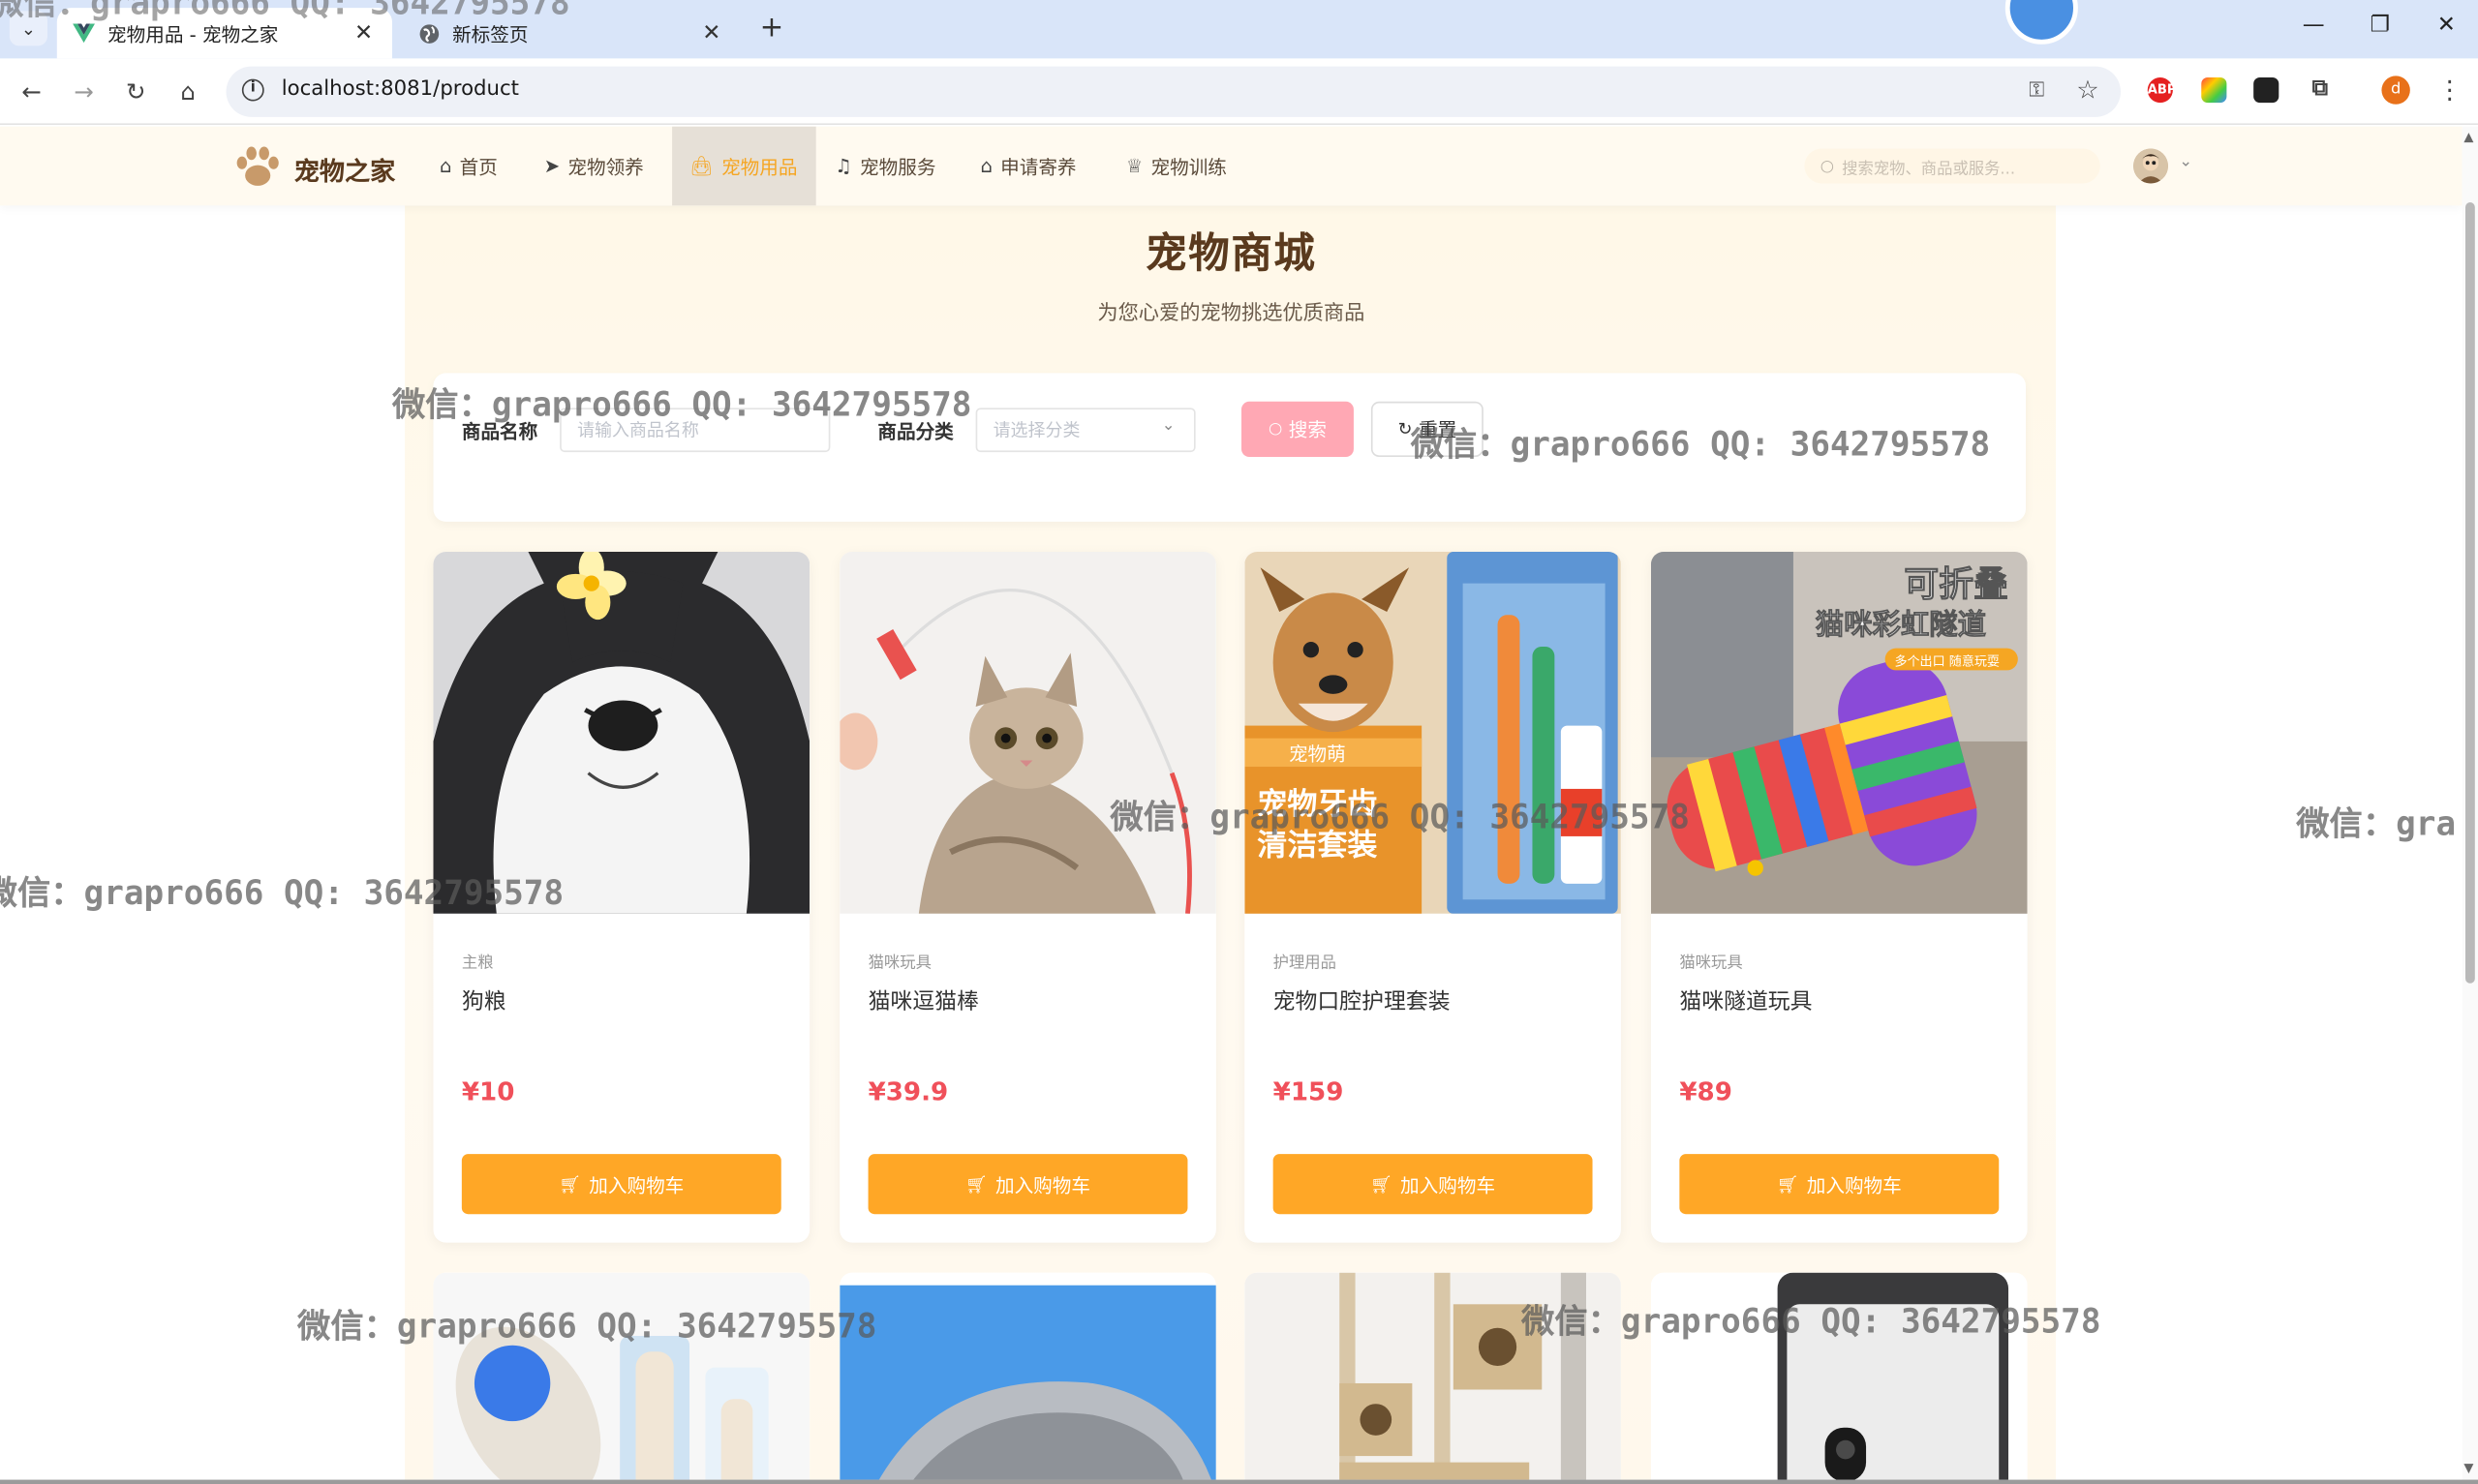 This screenshot has height=1484, width=2478. What do you see at coordinates (2150, 166) in the screenshot?
I see `user-avatar` at bounding box center [2150, 166].